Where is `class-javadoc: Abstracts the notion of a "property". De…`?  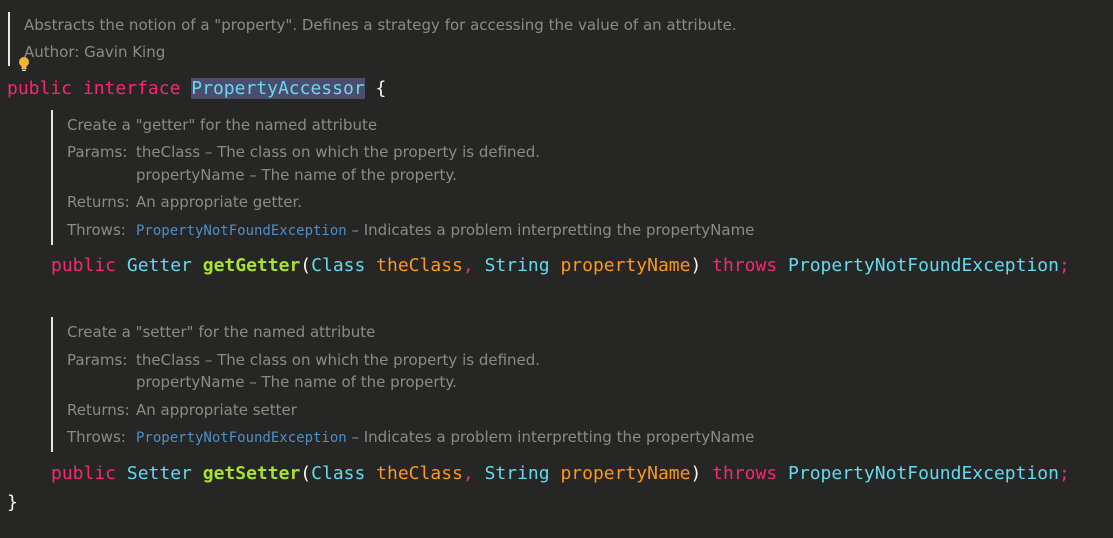 class-javadoc: Abstracts the notion of a "property". De… is located at coordinates (509, 39).